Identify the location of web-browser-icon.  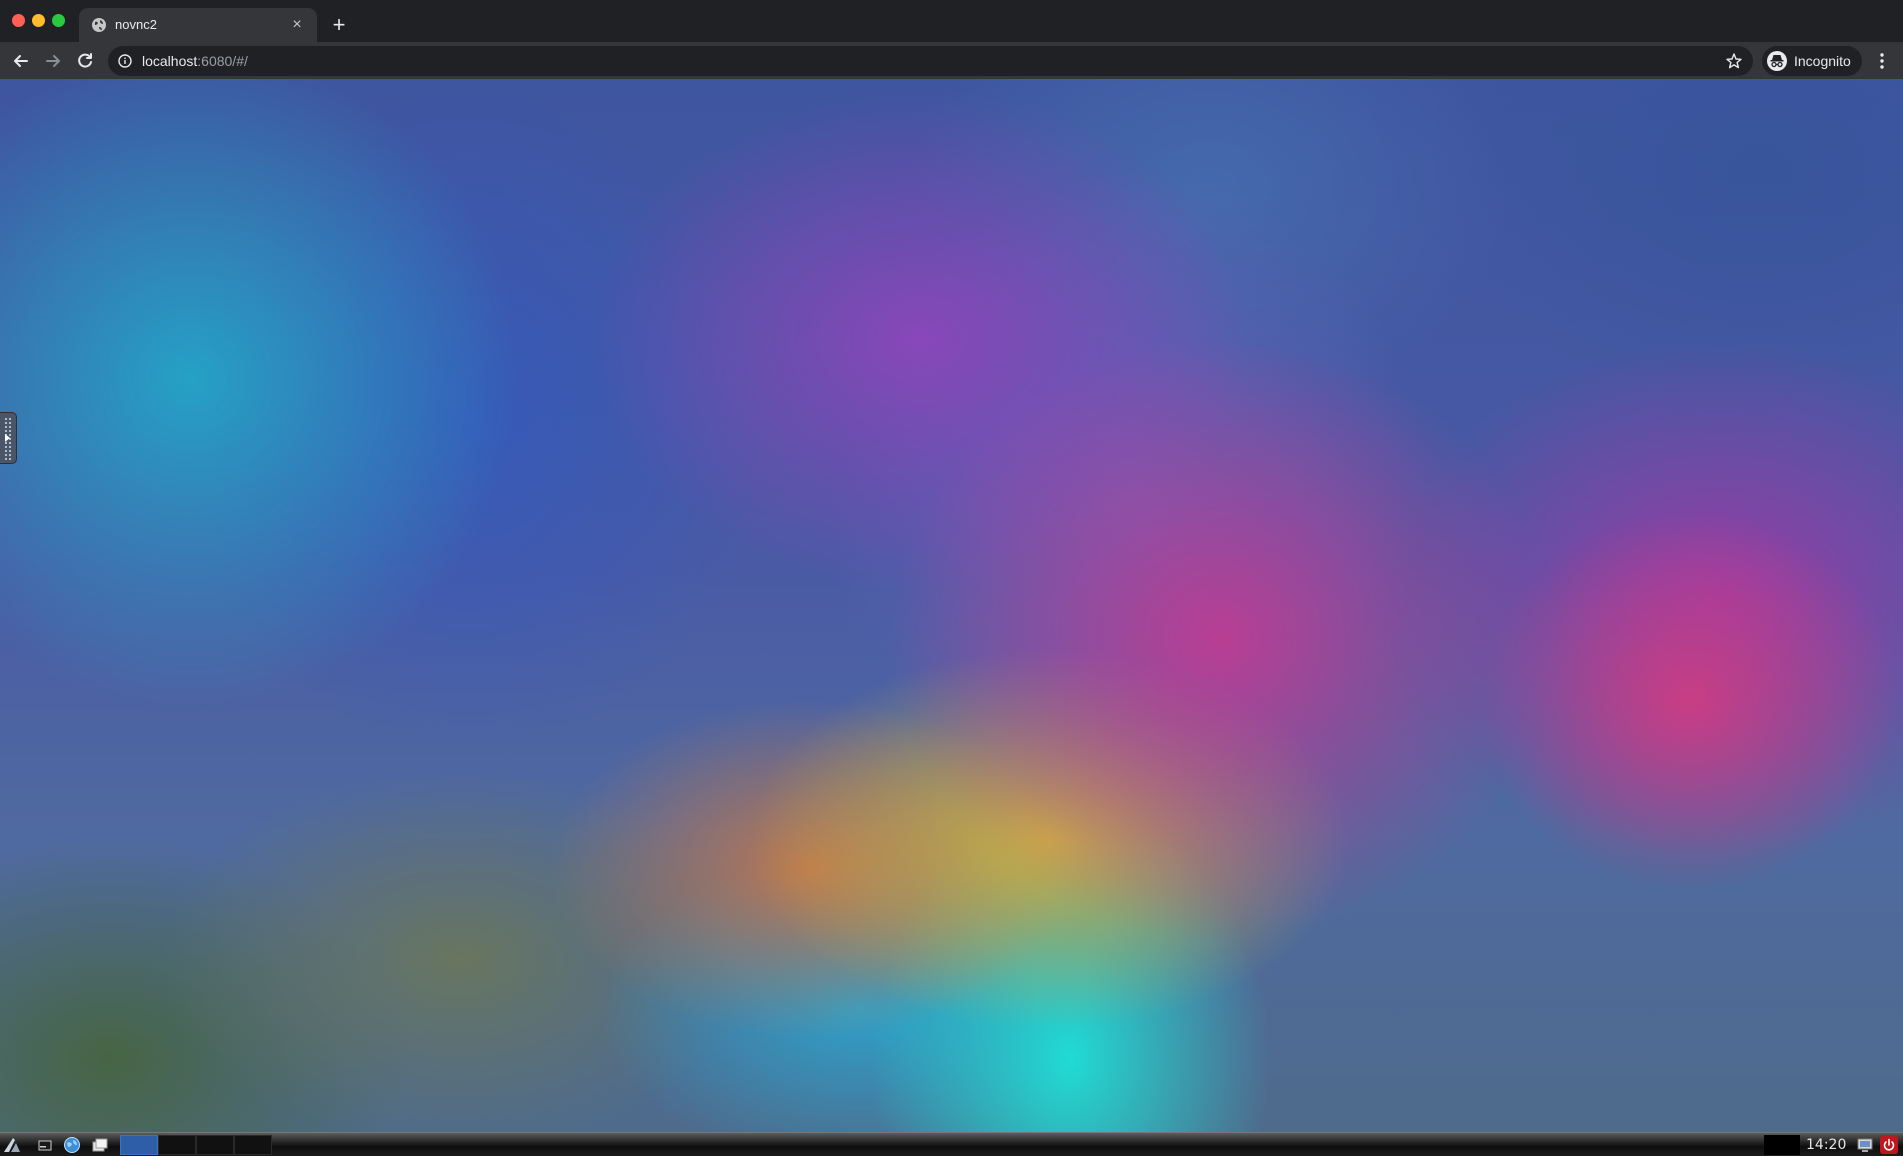
(72, 1145).